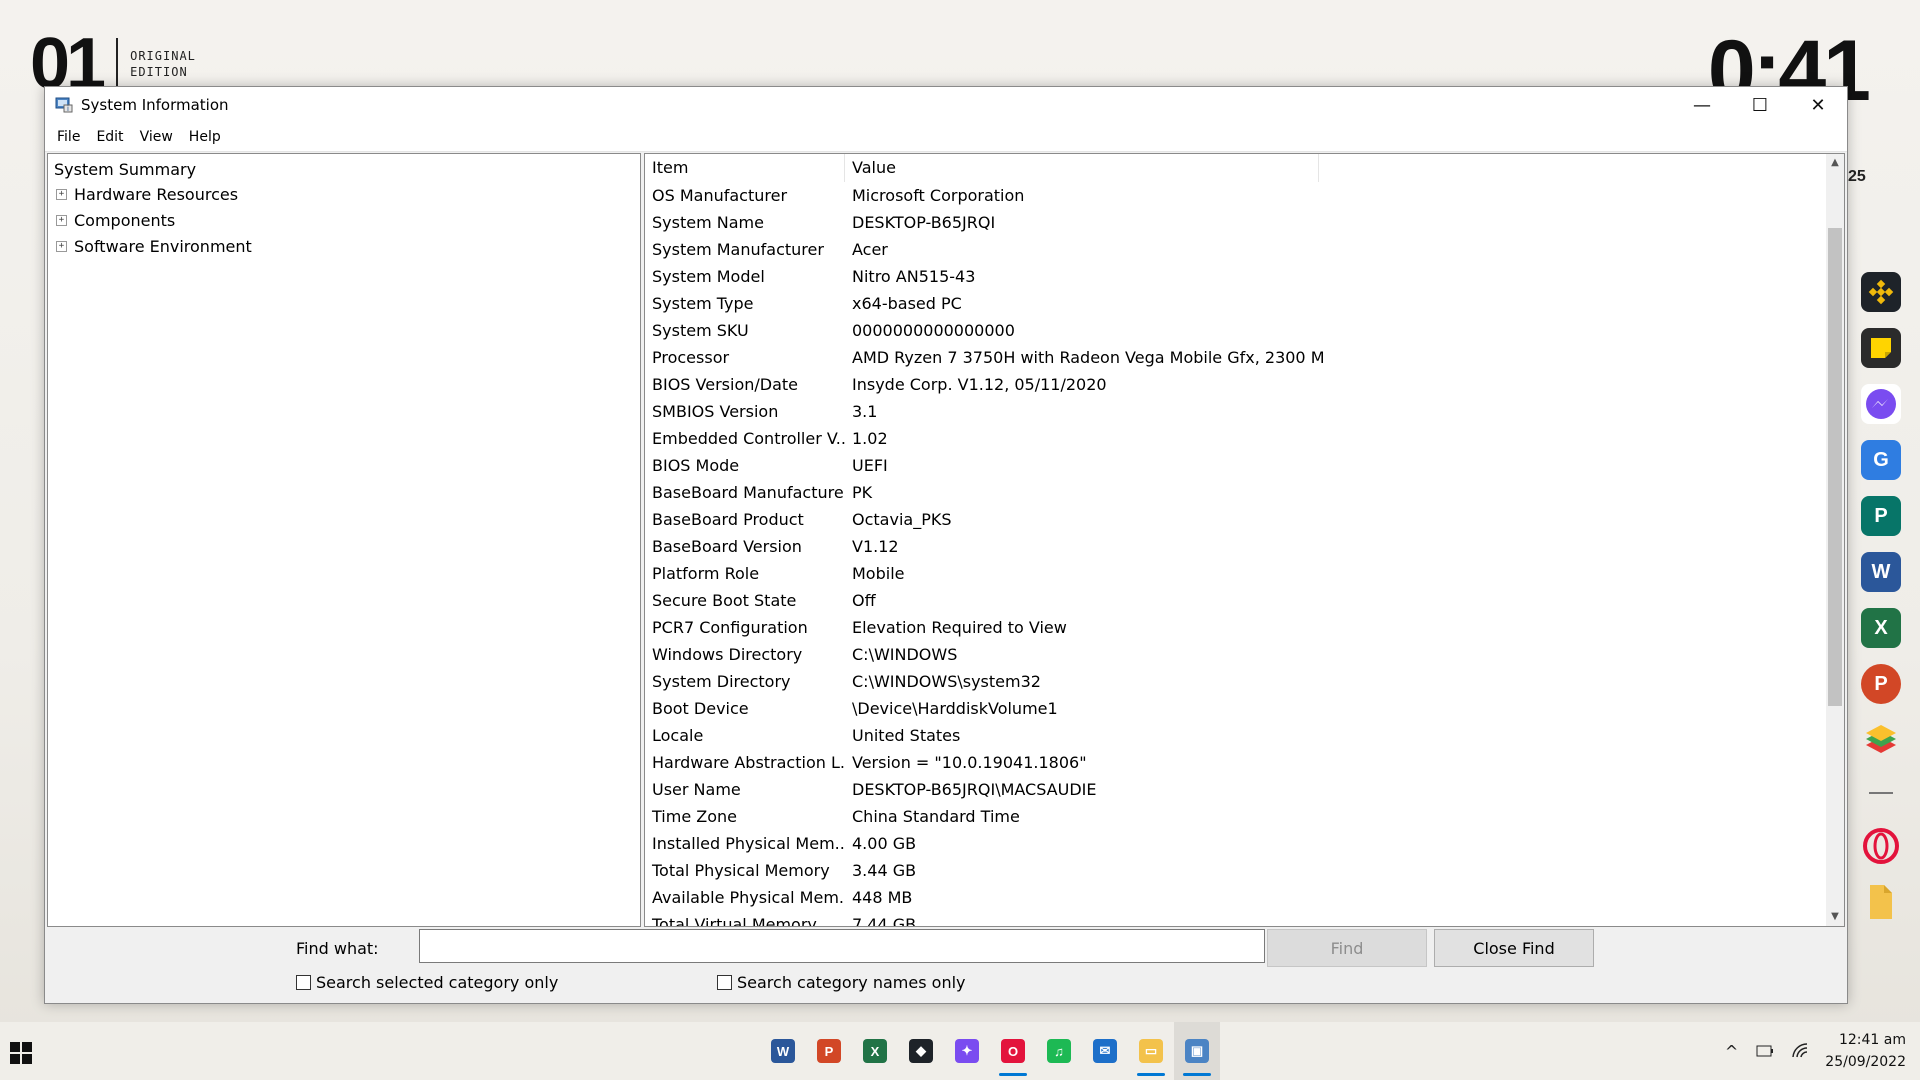 Image resolution: width=1920 pixels, height=1080 pixels. Describe the element at coordinates (1082, 168) in the screenshot. I see `column-header-value: Value` at that location.